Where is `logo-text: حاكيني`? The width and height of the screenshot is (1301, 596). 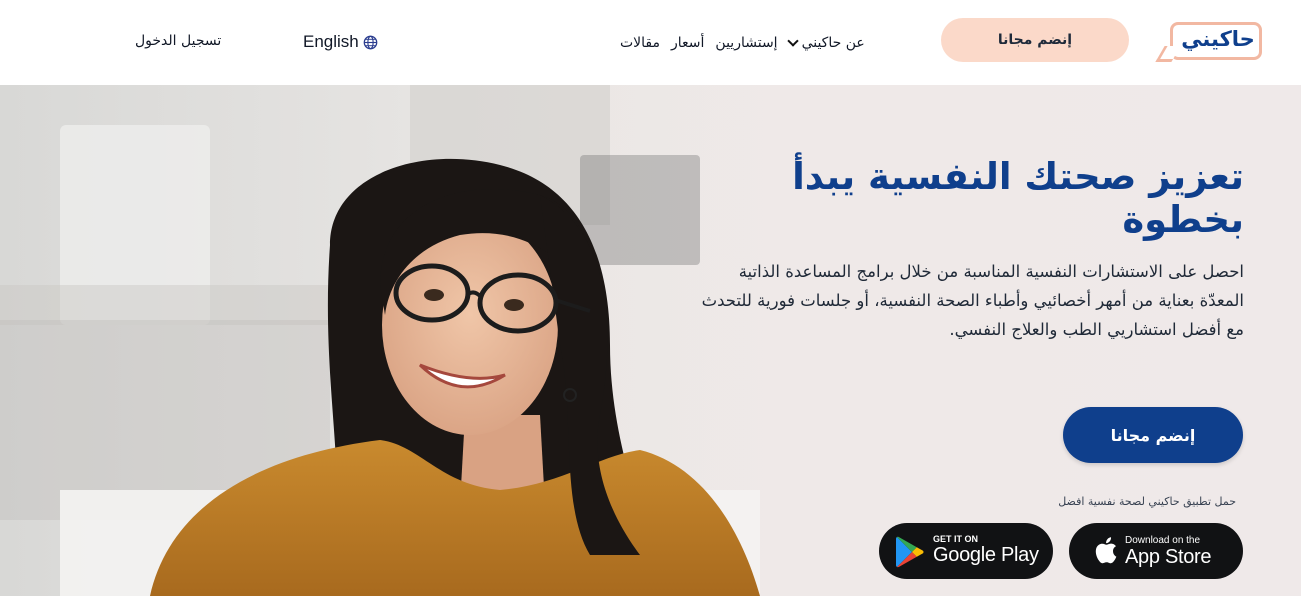
logo-text: حاكيني is located at coordinates (1218, 39).